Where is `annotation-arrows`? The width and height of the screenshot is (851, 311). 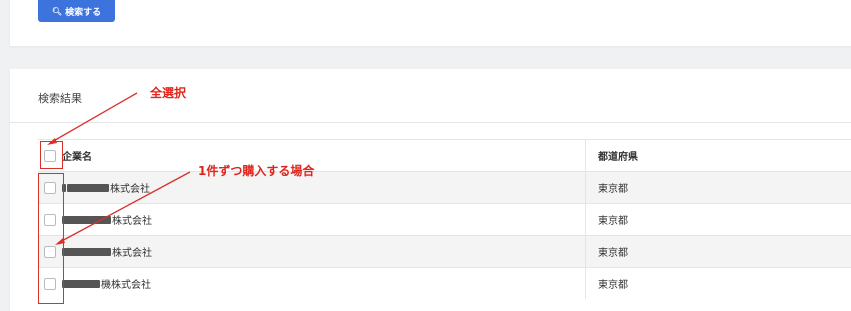 annotation-arrows is located at coordinates (119, 168).